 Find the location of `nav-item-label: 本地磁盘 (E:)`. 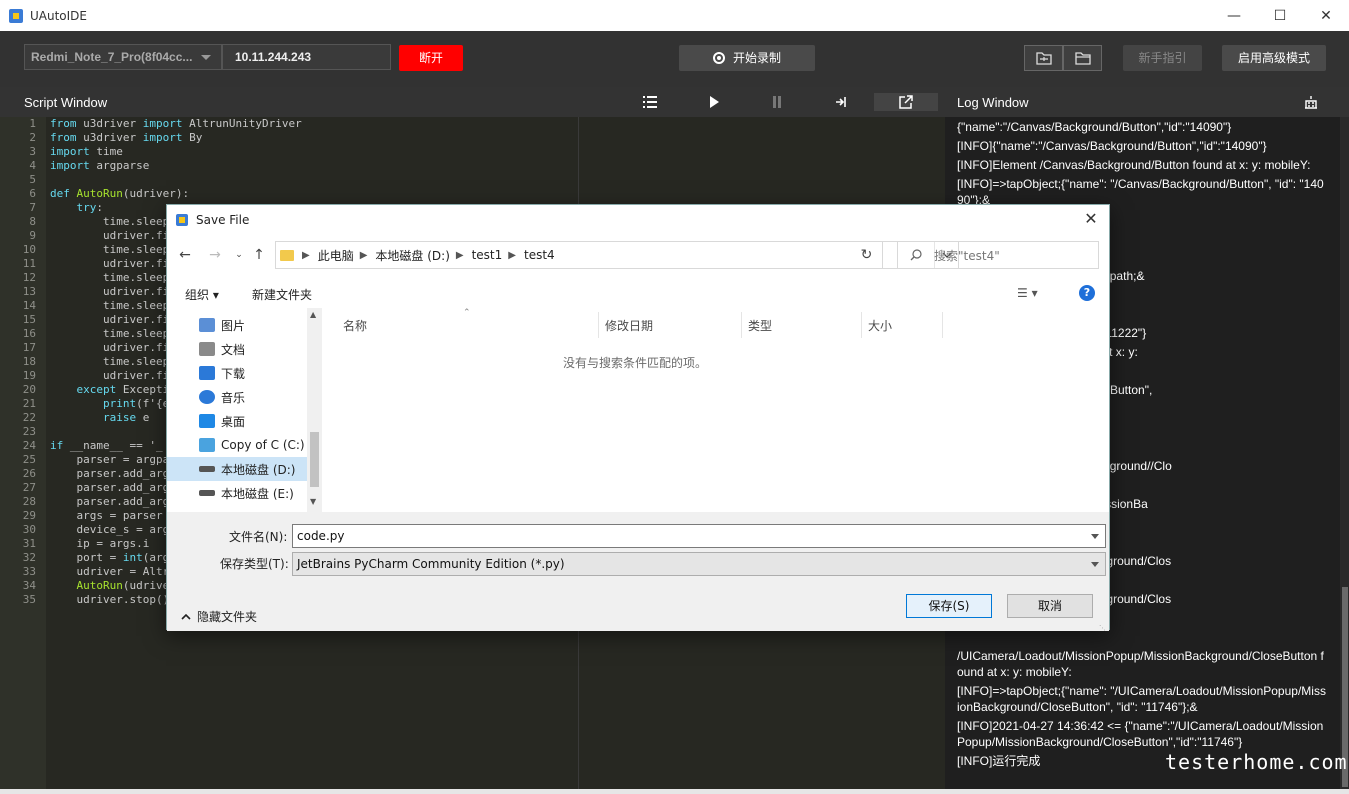

nav-item-label: 本地磁盘 (E:) is located at coordinates (257, 493).